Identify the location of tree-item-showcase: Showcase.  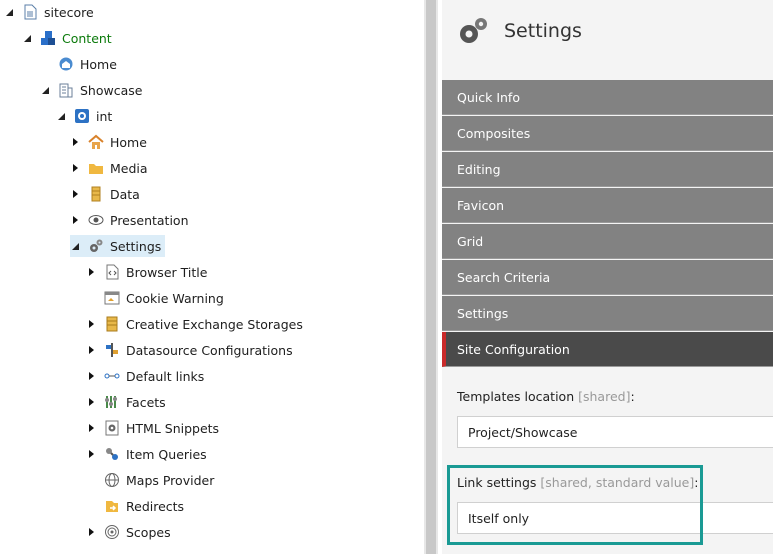
(91, 90).